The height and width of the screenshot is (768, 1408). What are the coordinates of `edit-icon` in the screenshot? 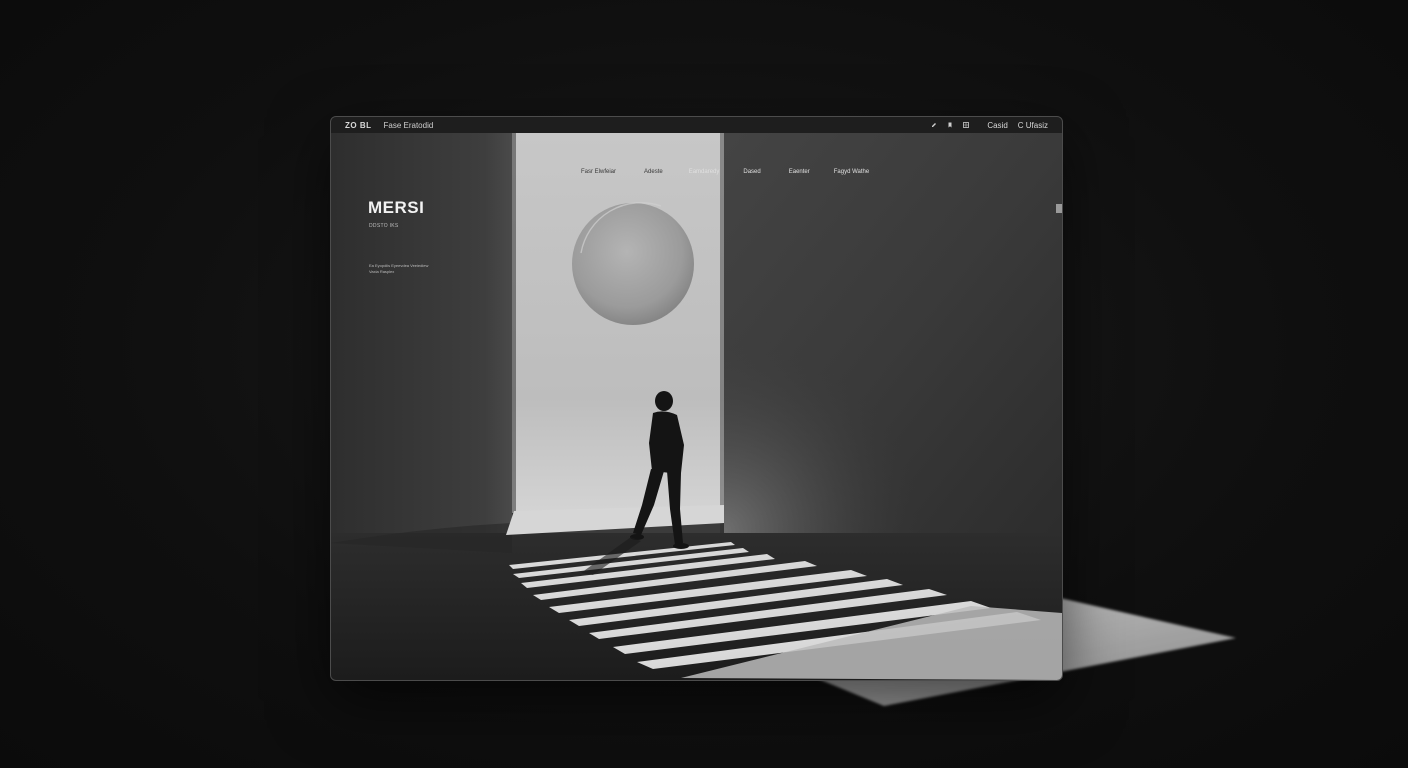 It's located at (934, 125).